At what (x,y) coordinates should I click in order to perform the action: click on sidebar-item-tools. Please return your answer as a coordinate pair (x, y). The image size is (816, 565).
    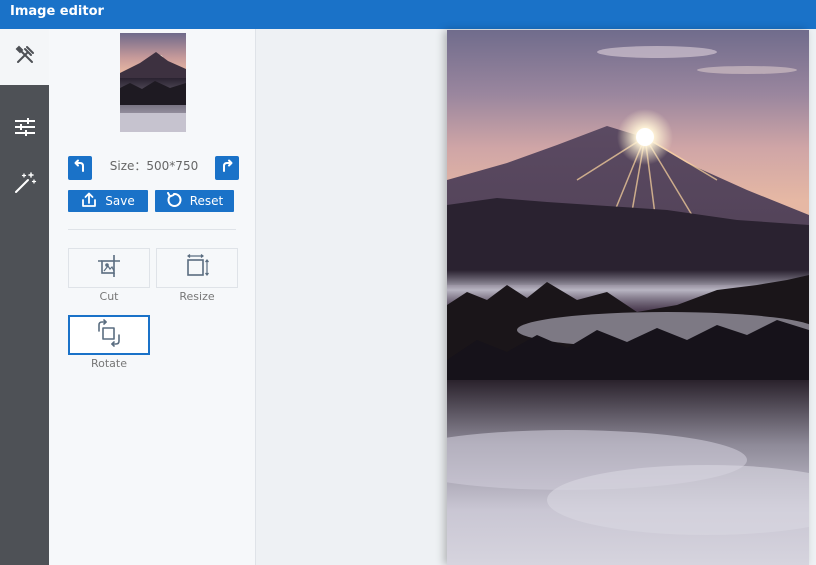
    Looking at the image, I should click on (24, 57).